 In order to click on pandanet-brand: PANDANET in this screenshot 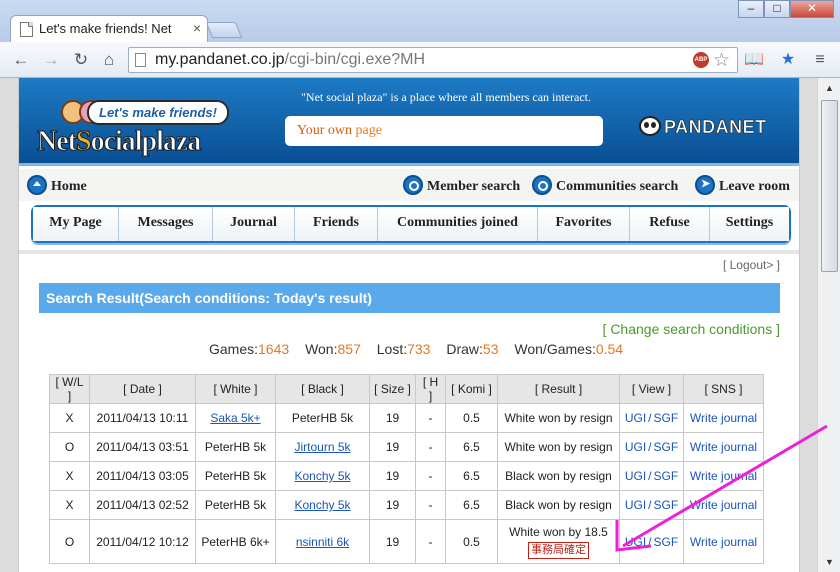, I will do `click(703, 127)`.